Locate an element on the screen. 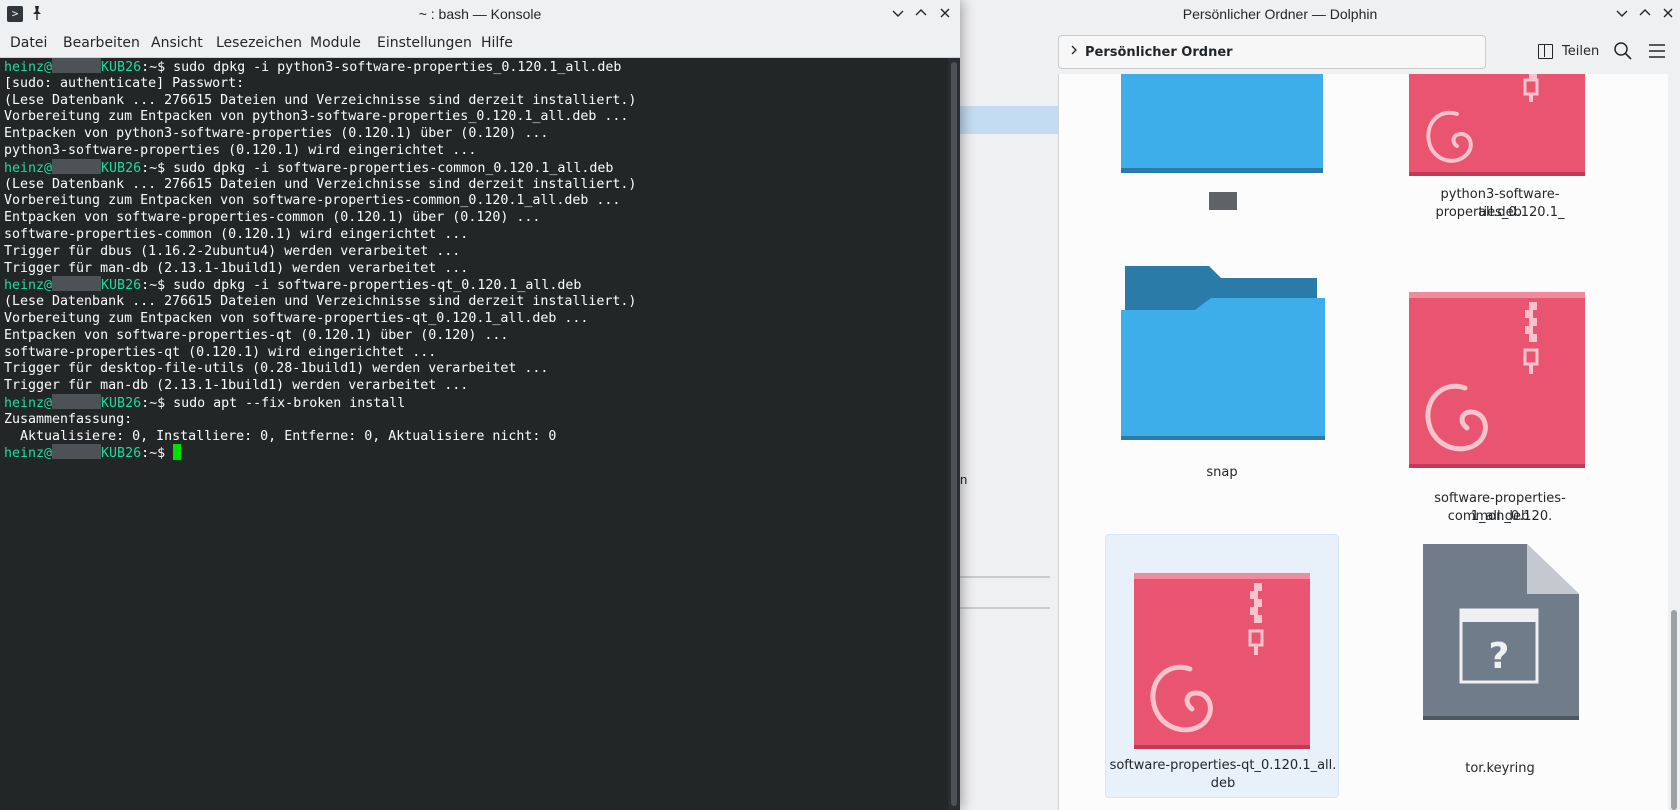 This screenshot has height=810, width=1680. file-item-label: tor.keyring is located at coordinates (1500, 768).